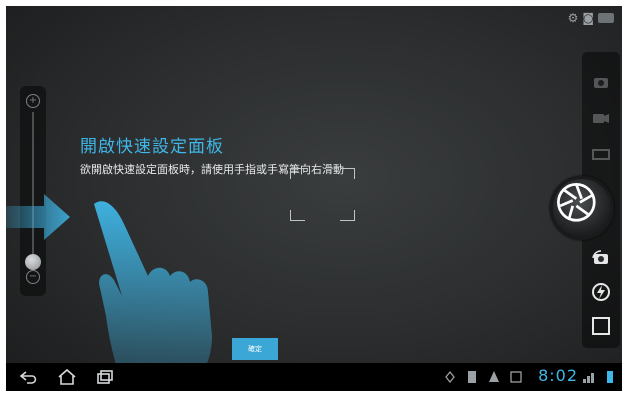  What do you see at coordinates (588, 378) in the screenshot?
I see `wifi-icon` at bounding box center [588, 378].